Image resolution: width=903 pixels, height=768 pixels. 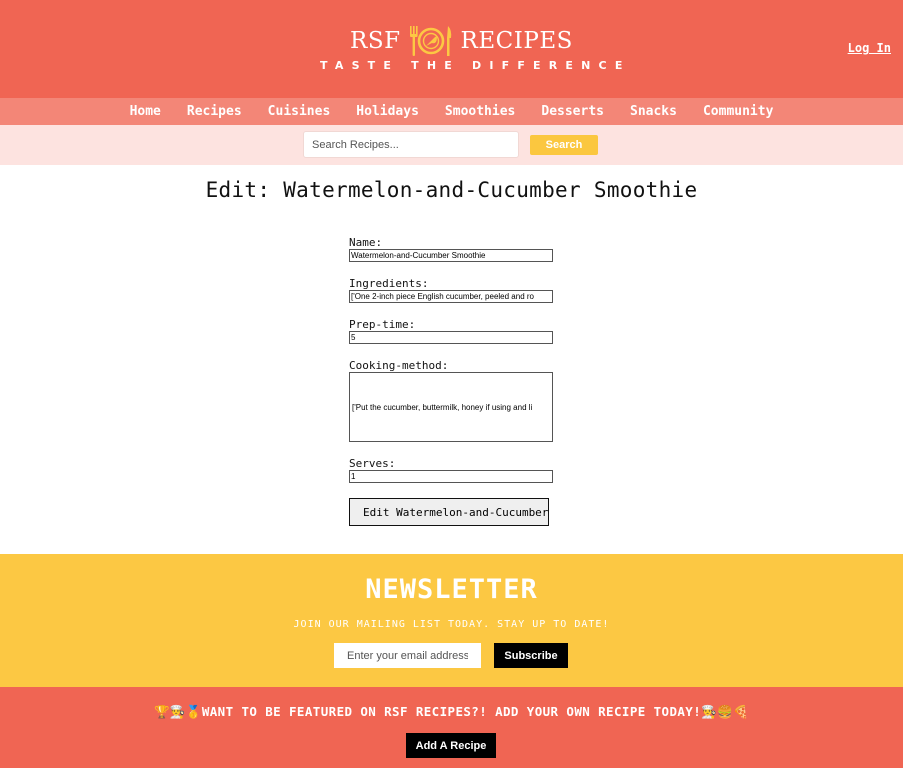 I want to click on name-field, so click(x=451, y=255).